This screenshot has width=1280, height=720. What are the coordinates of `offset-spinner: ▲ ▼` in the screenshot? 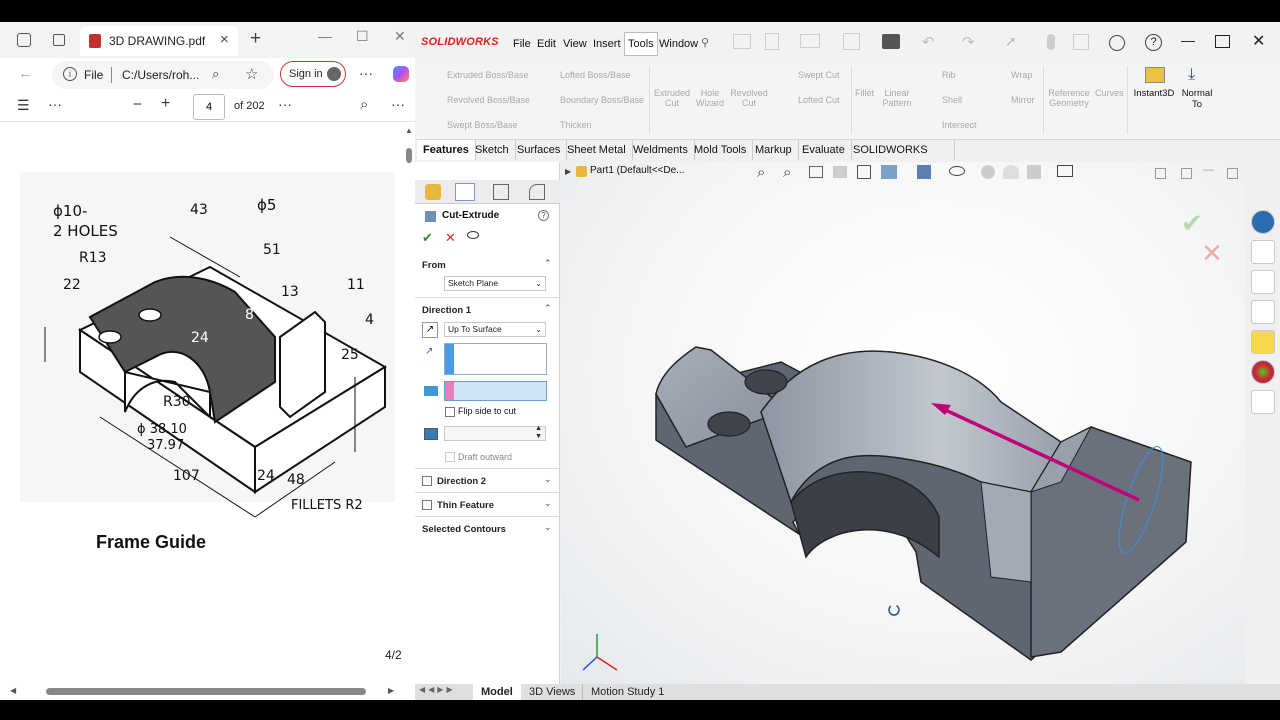 It's located at (495, 433).